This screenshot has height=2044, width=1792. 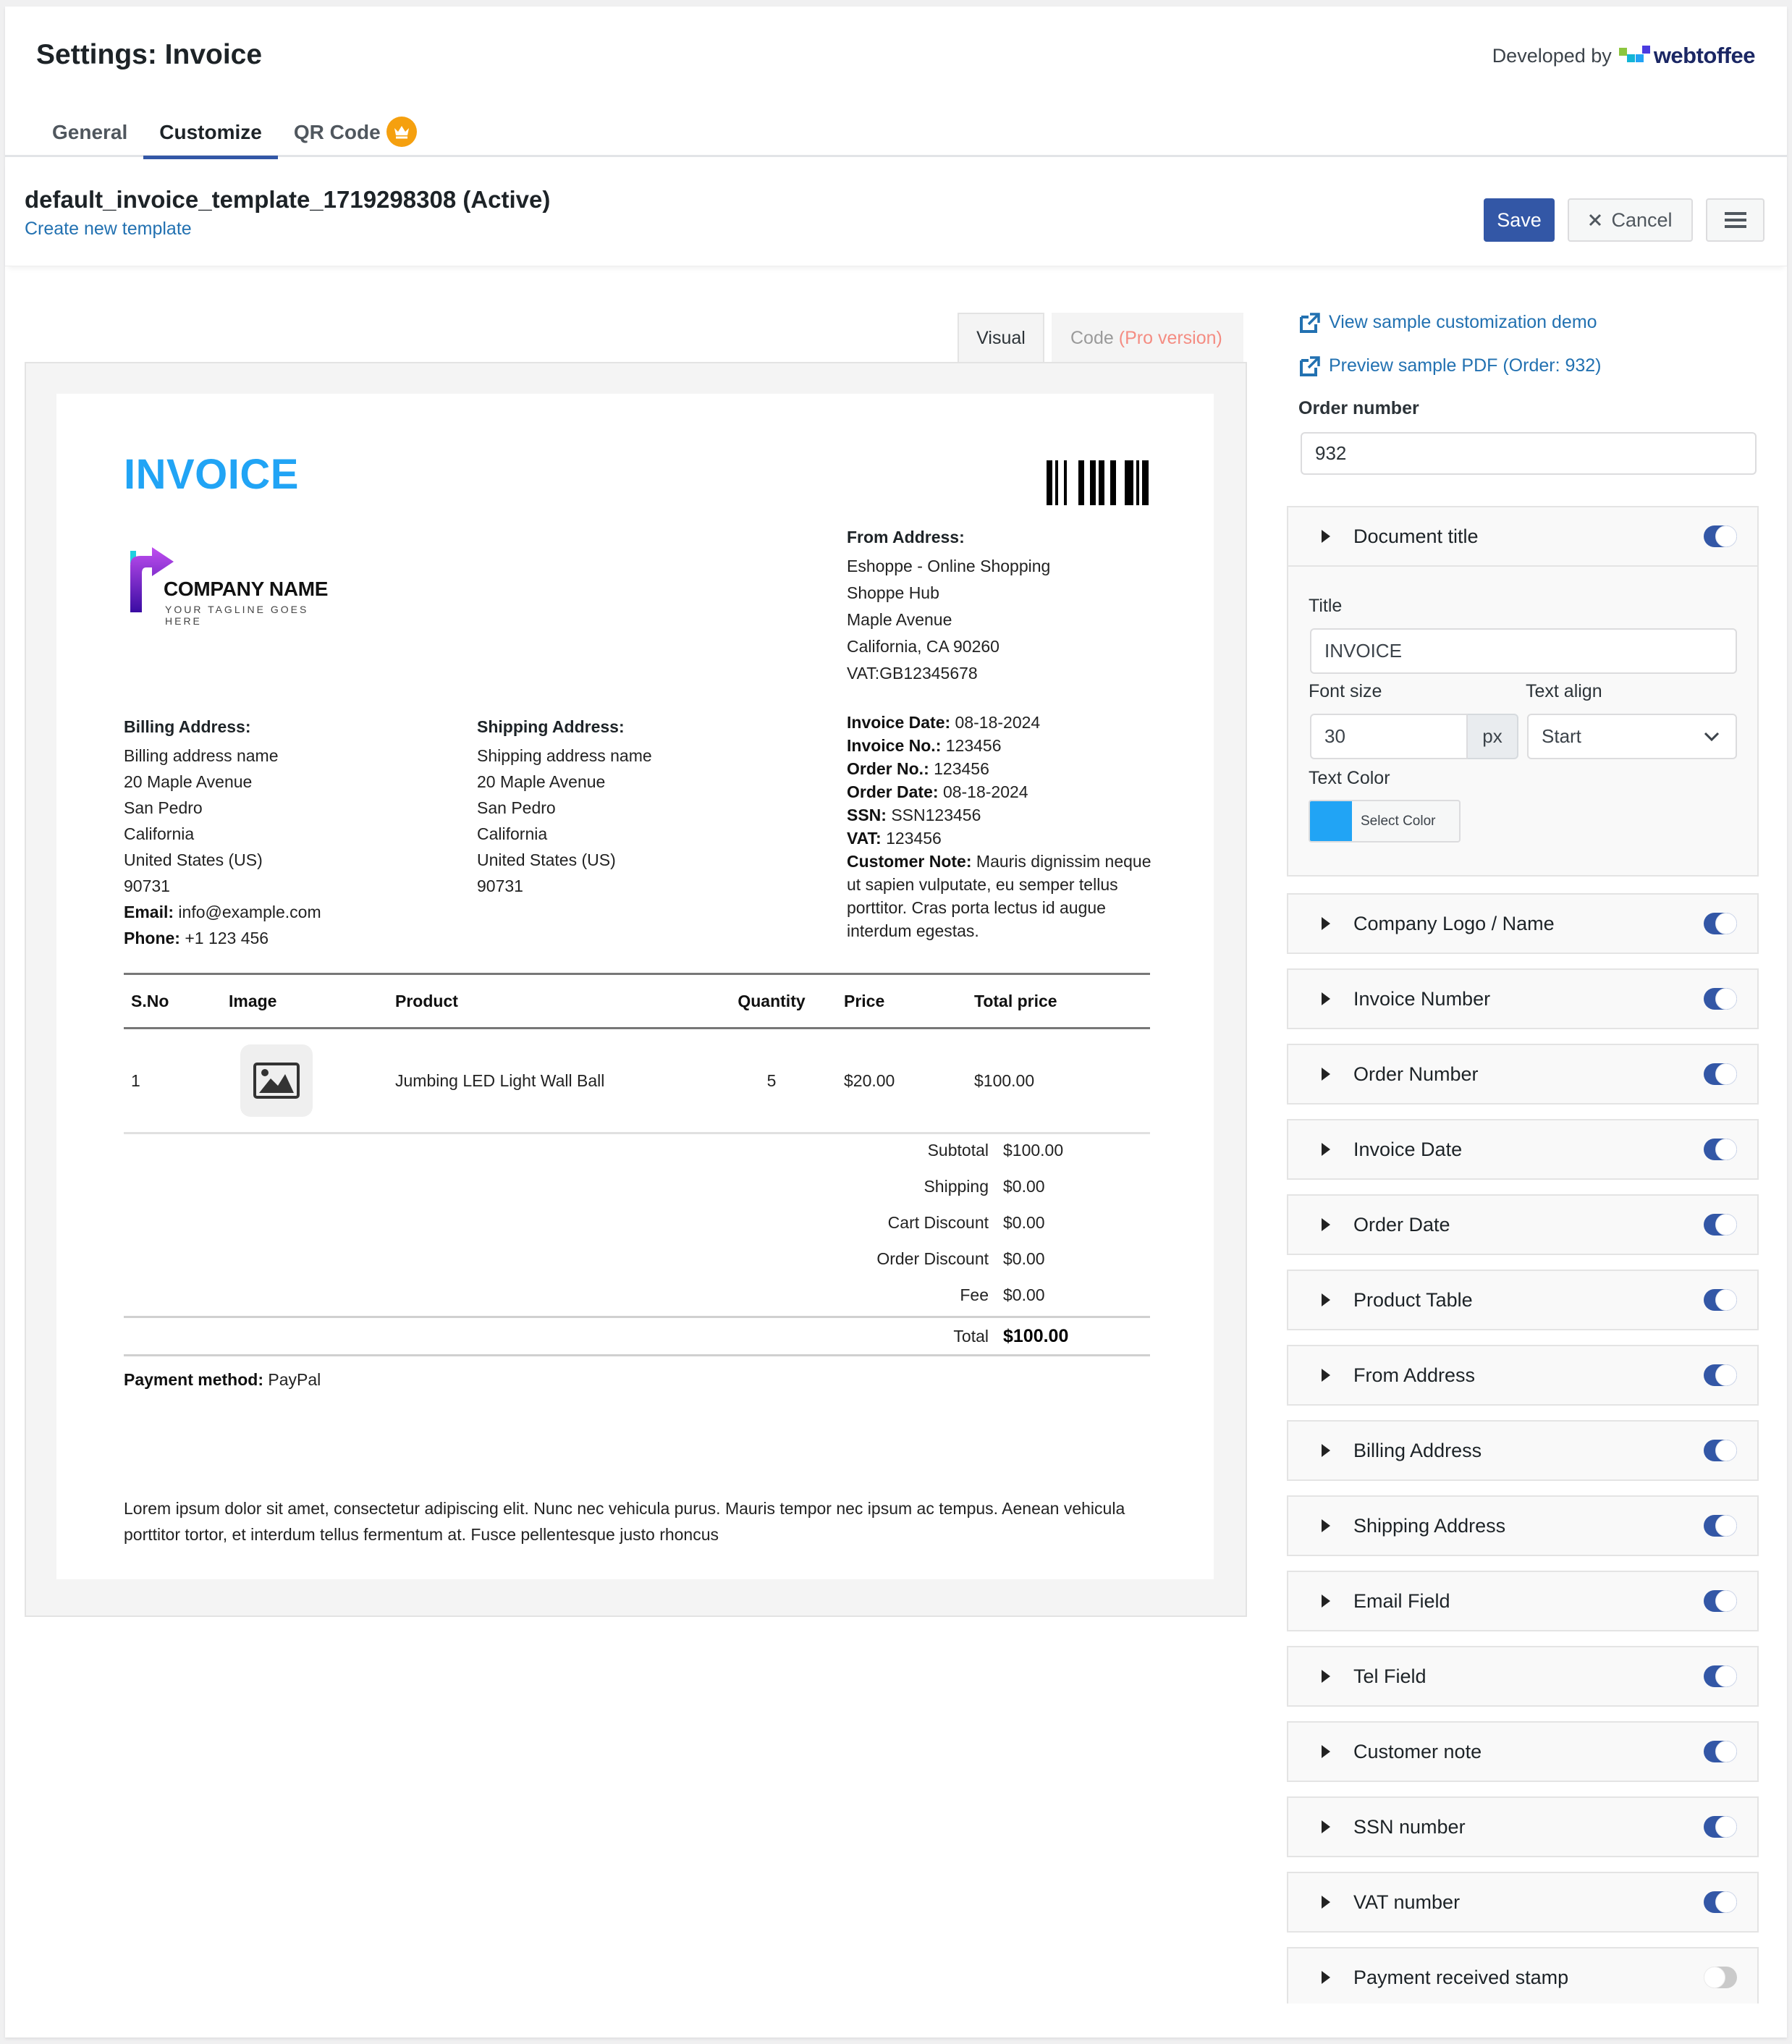 What do you see at coordinates (1630, 220) in the screenshot?
I see `cancel-button: Cancel` at bounding box center [1630, 220].